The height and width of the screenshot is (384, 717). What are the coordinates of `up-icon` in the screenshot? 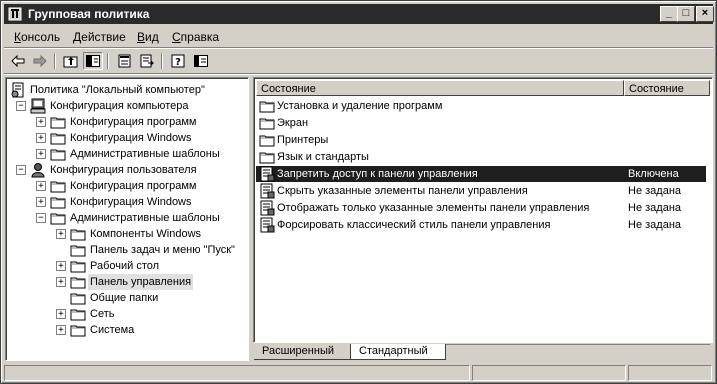 It's located at (70, 62).